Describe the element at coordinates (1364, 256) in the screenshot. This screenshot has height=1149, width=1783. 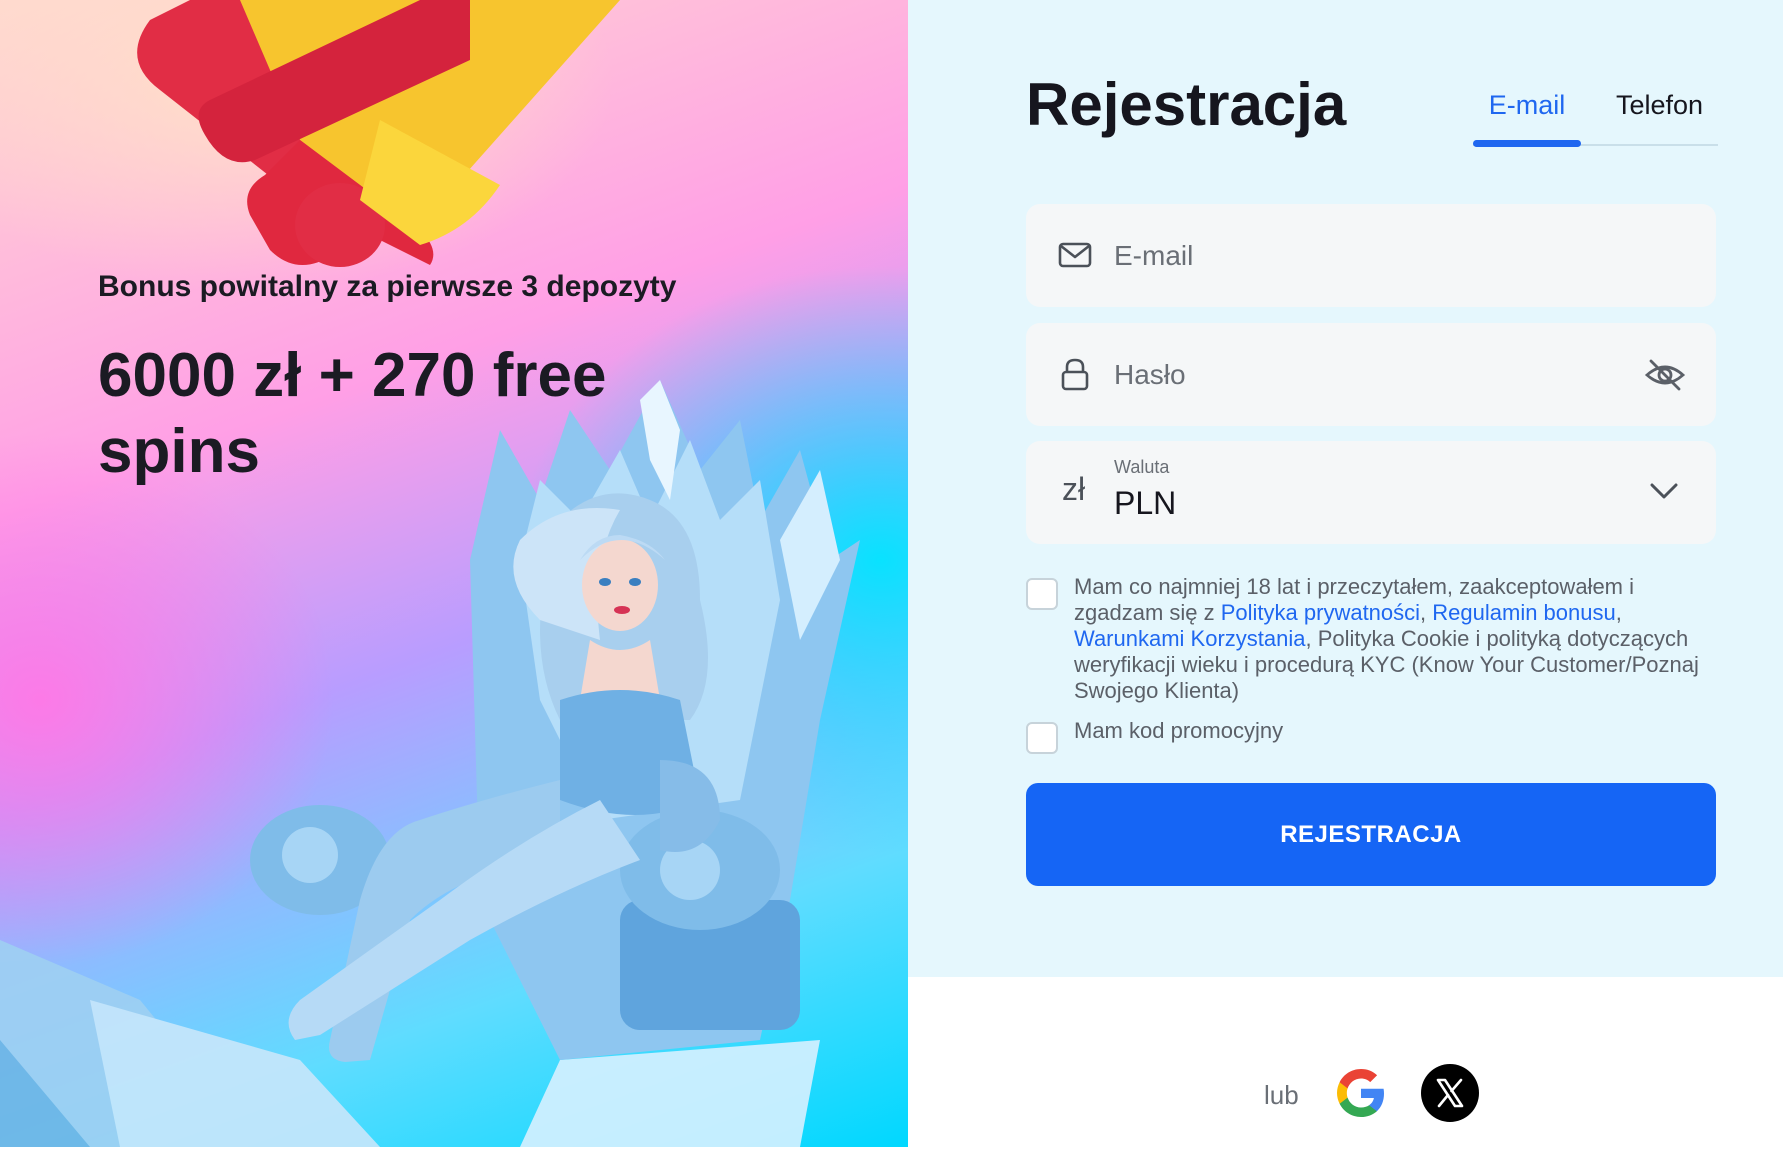
I see `email-input` at that location.